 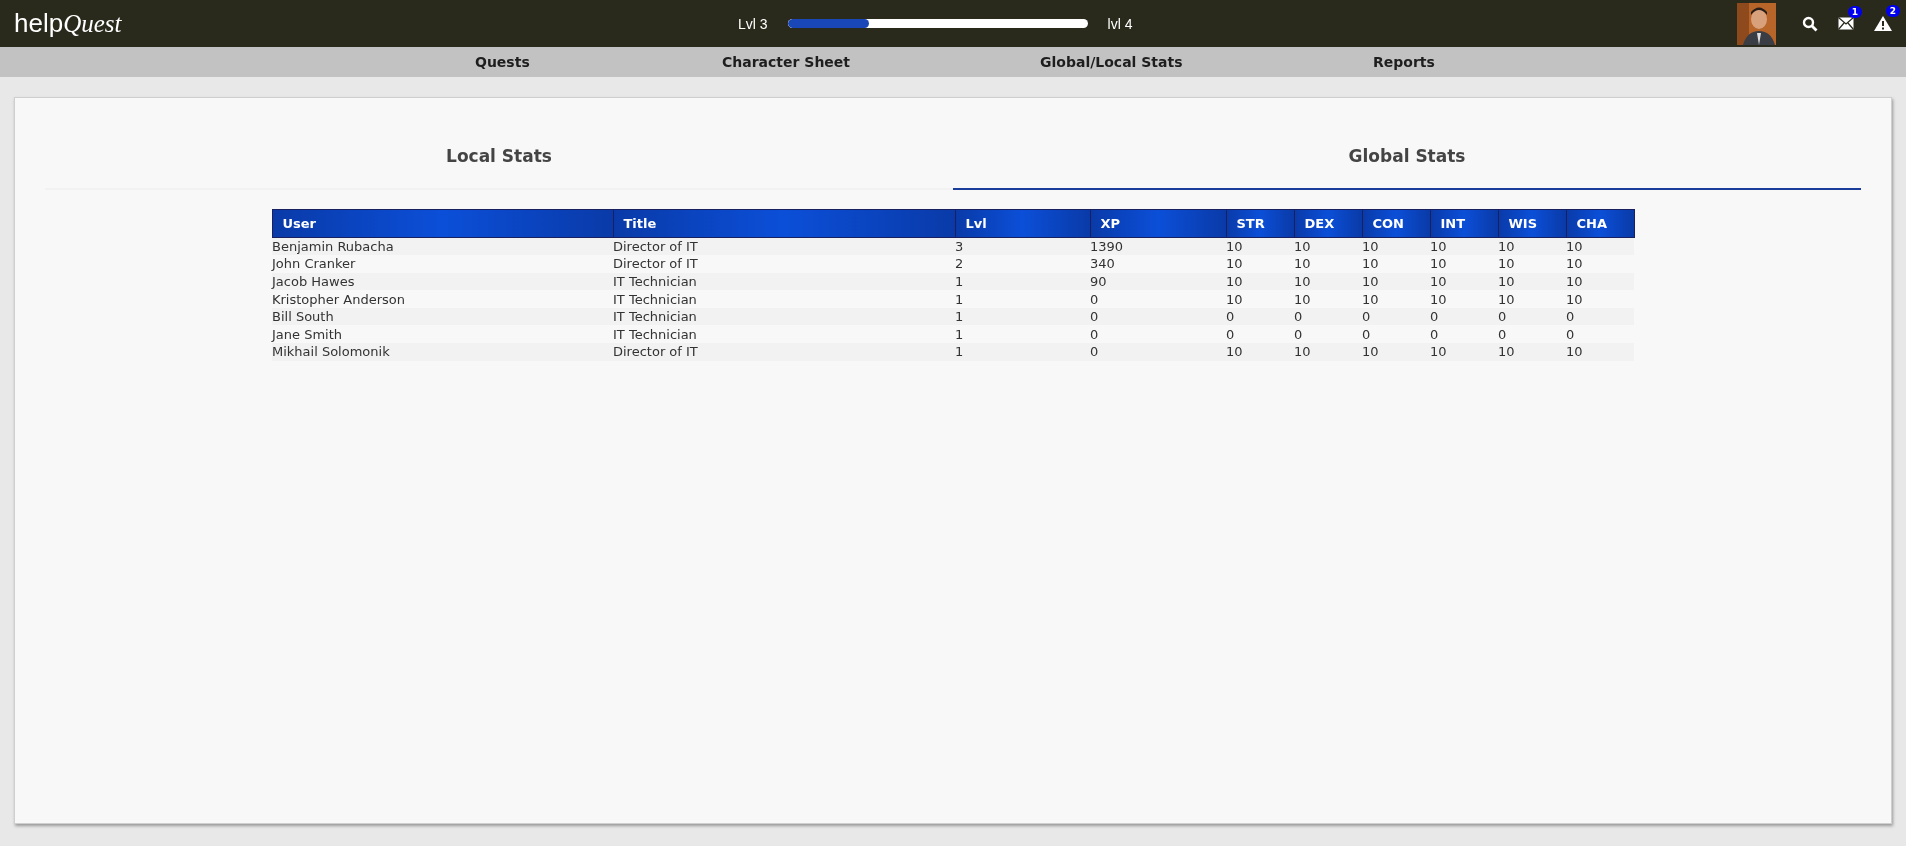 What do you see at coordinates (1022, 223) in the screenshot?
I see `column-header: Lvl` at bounding box center [1022, 223].